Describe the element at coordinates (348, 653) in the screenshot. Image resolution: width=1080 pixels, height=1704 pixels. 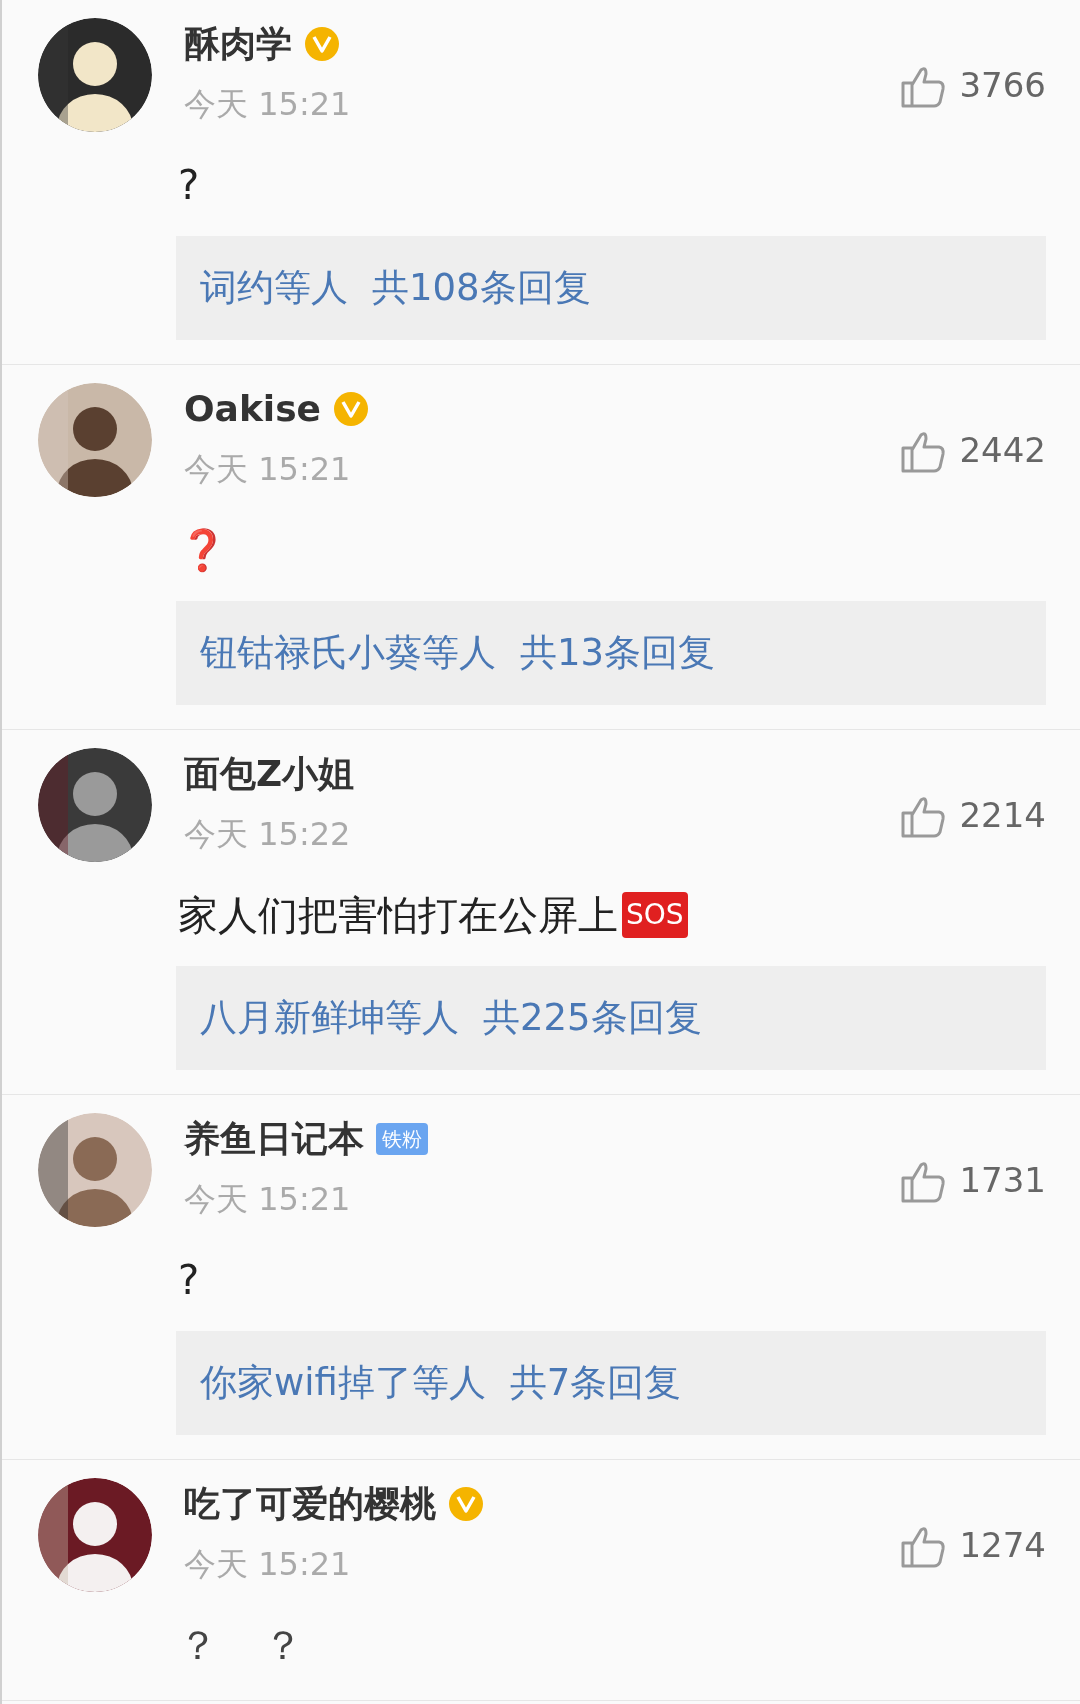
I see `reply-users: 钮钴禄氏小葵等人` at that location.